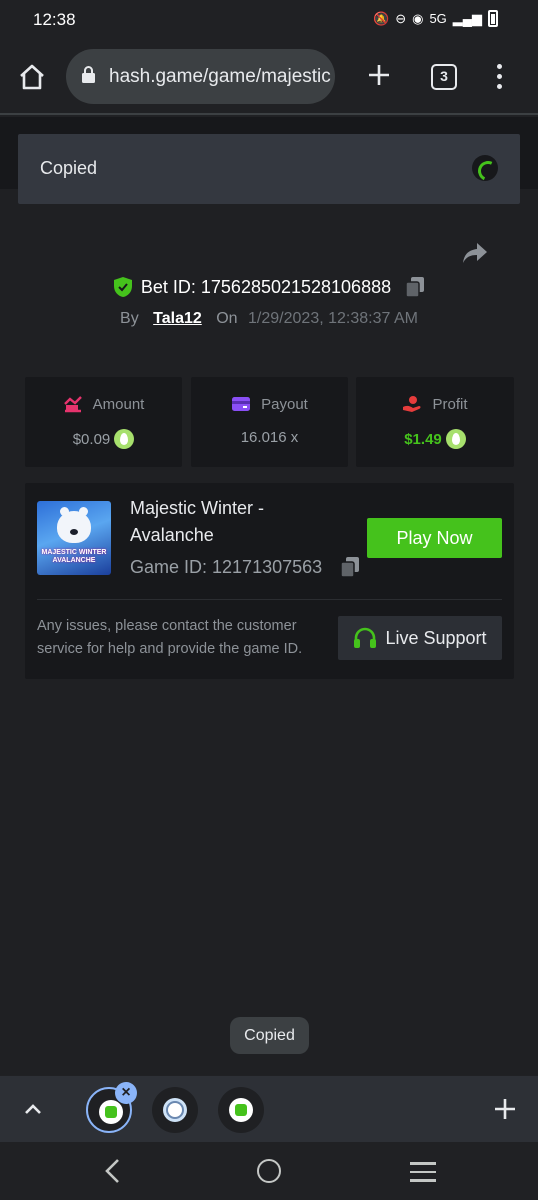 Image resolution: width=538 pixels, height=1200 pixels. What do you see at coordinates (423, 439) in the screenshot?
I see `profit-value: $1.49` at bounding box center [423, 439].